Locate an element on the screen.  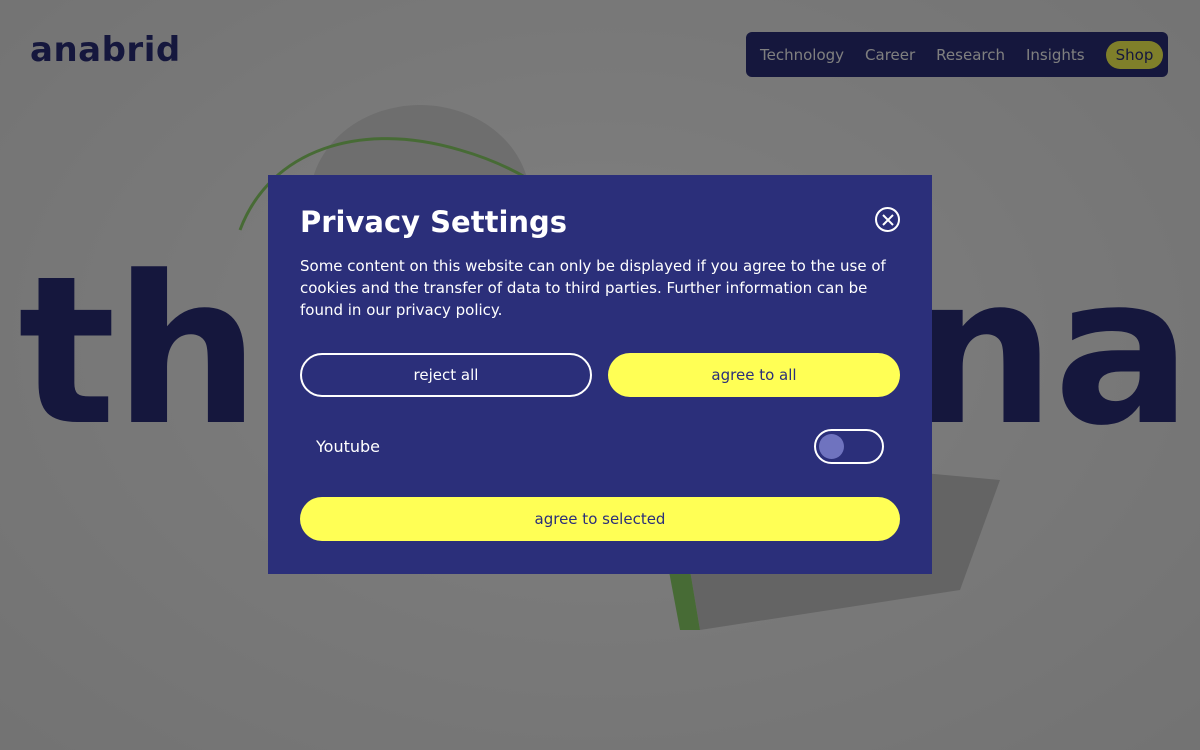
close-button is located at coordinates (887, 219).